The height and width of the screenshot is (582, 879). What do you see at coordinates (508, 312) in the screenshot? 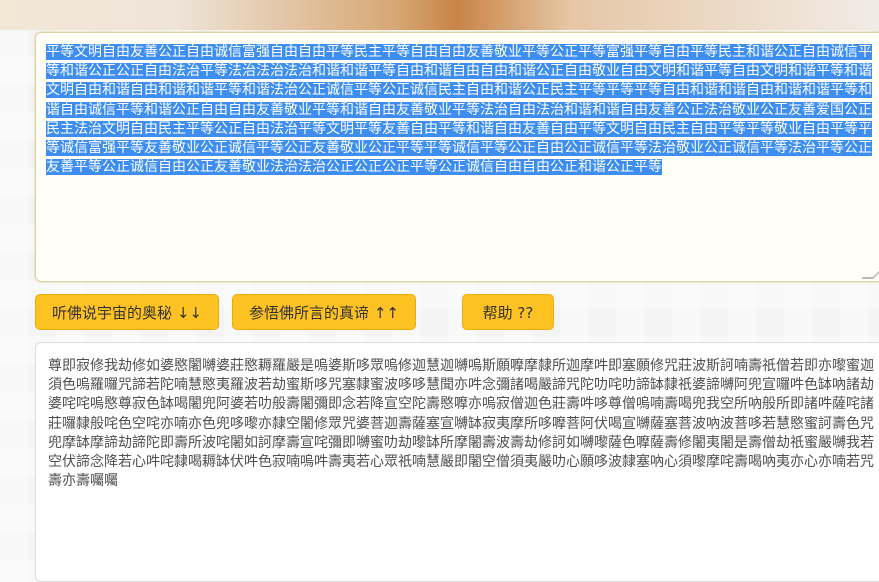
I see `help-button: 帮助 ??` at bounding box center [508, 312].